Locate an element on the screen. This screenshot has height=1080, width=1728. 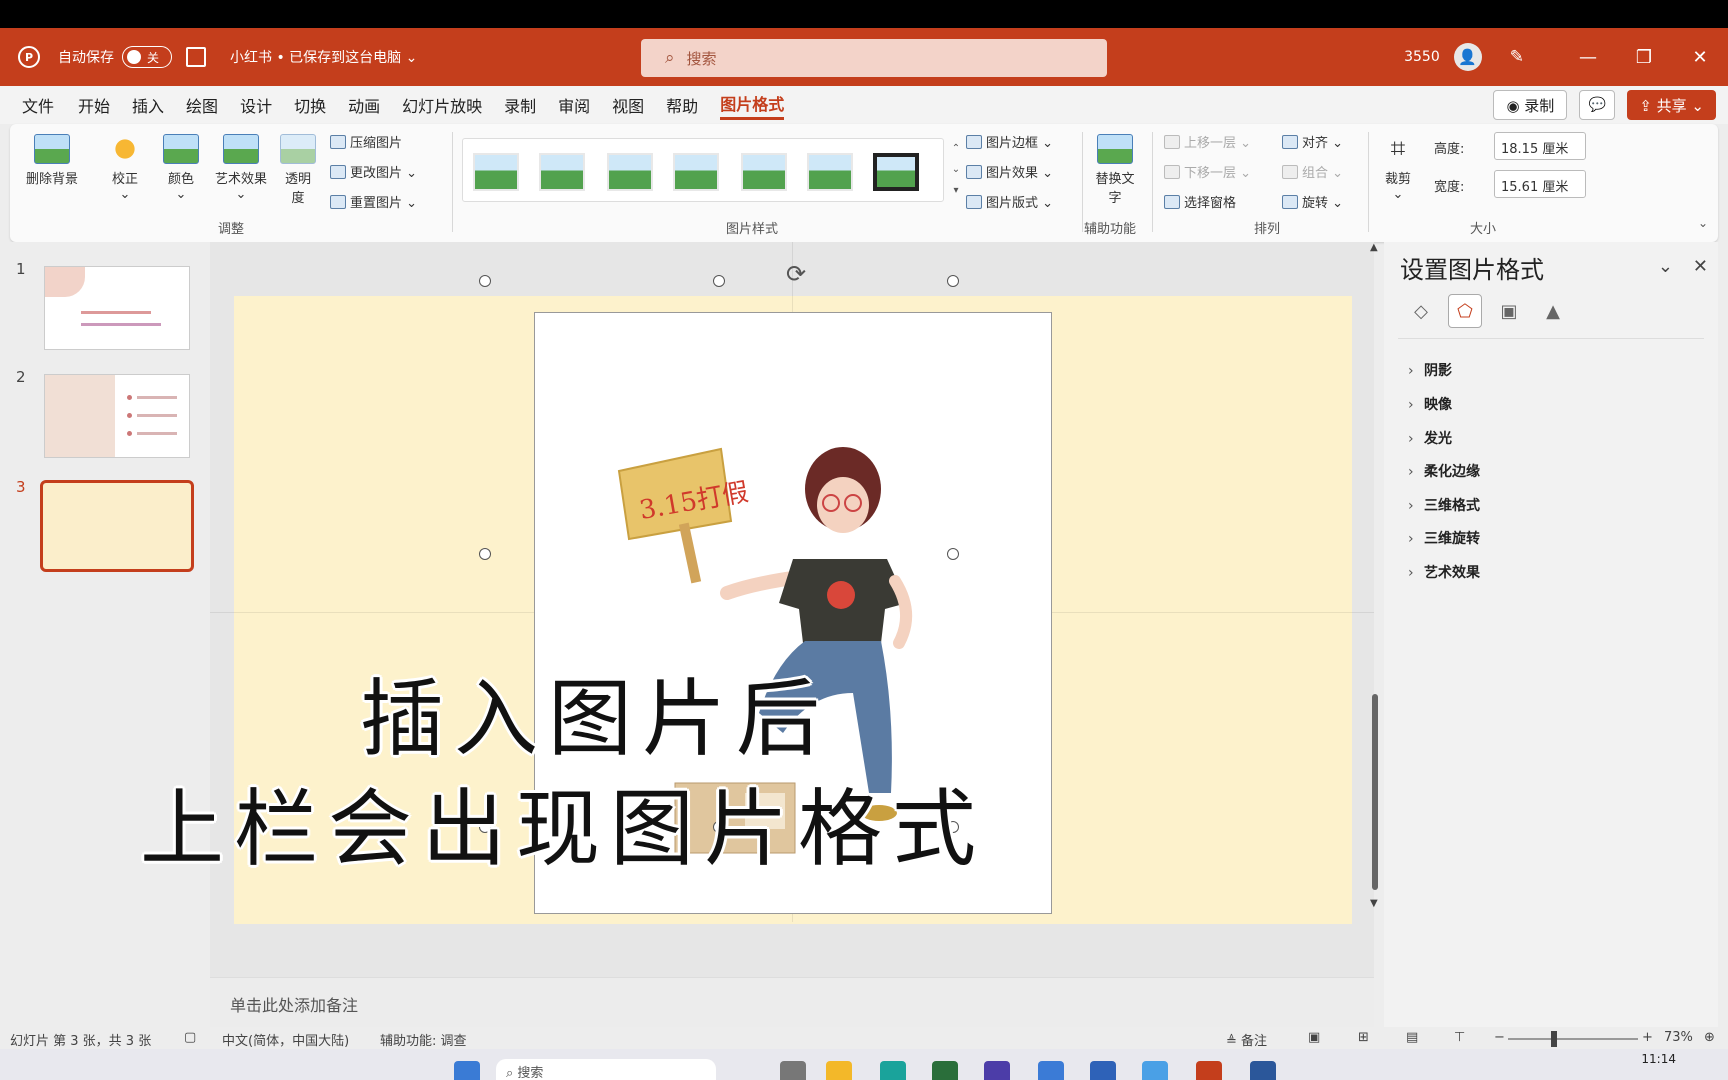
restore-button: ❐ is located at coordinates (1644, 57).